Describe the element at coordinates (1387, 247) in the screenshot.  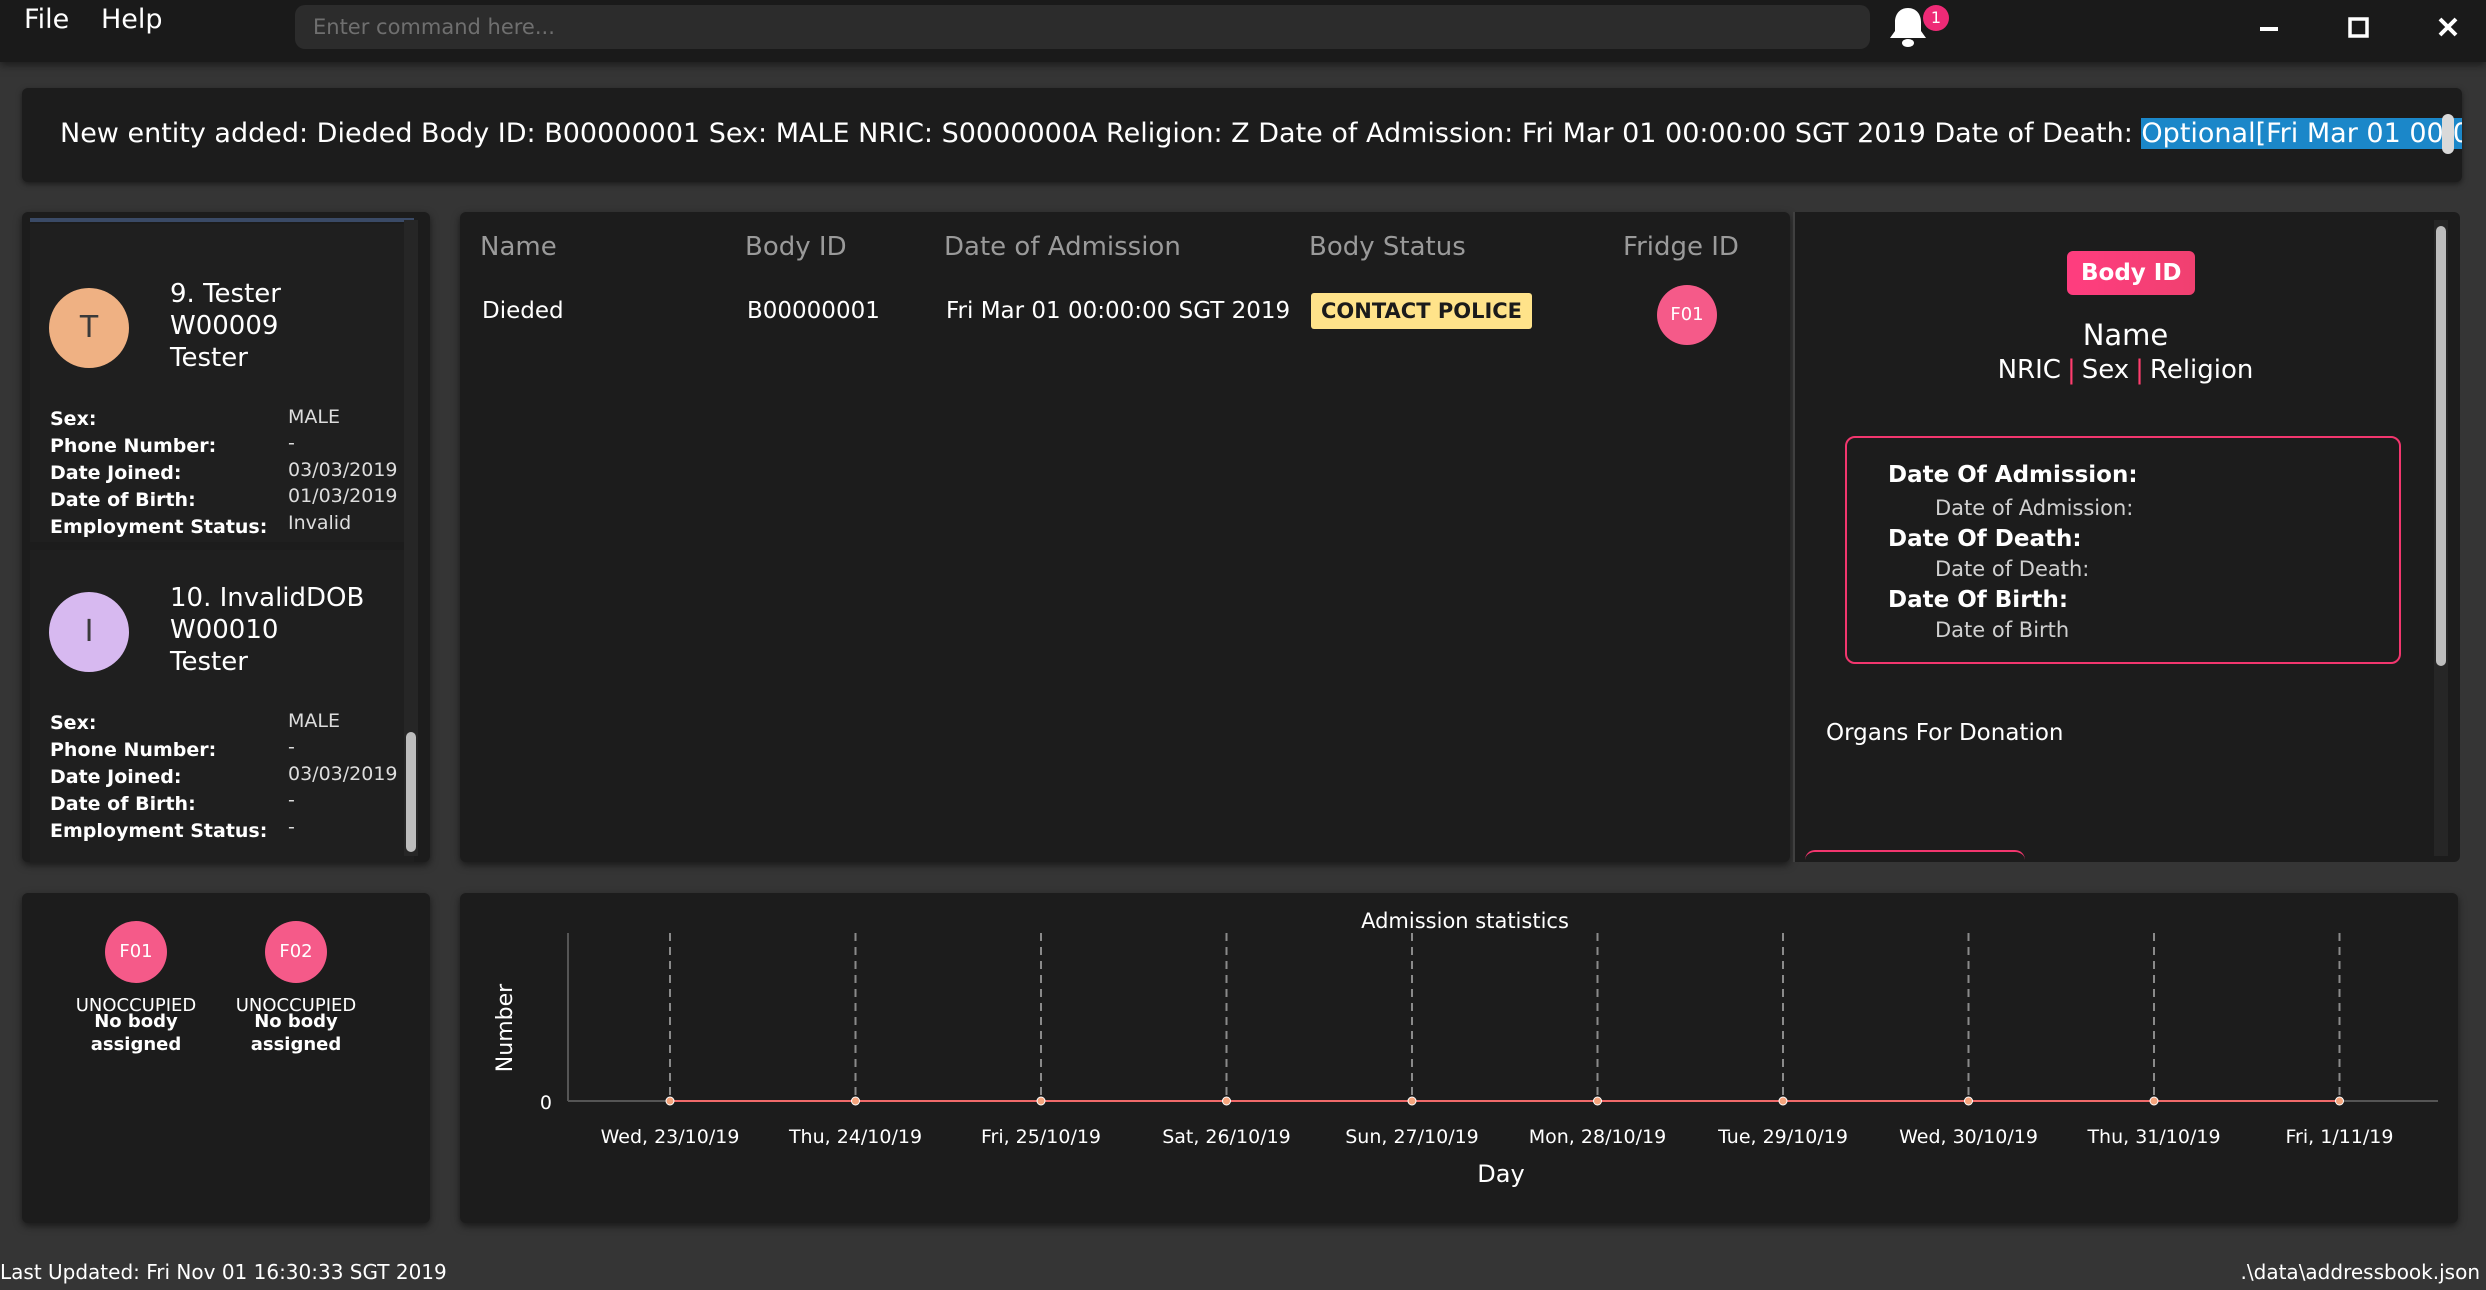
I see `column-header-body-status: Body Status` at that location.